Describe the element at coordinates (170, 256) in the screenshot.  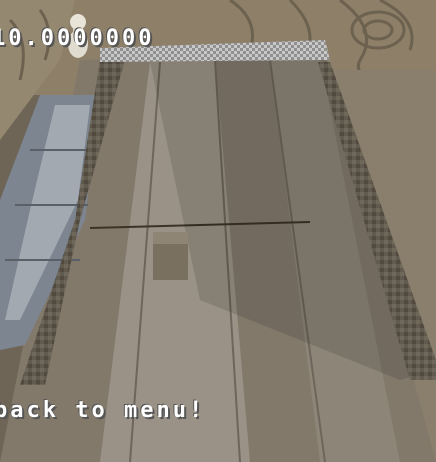
I see `lane-block` at that location.